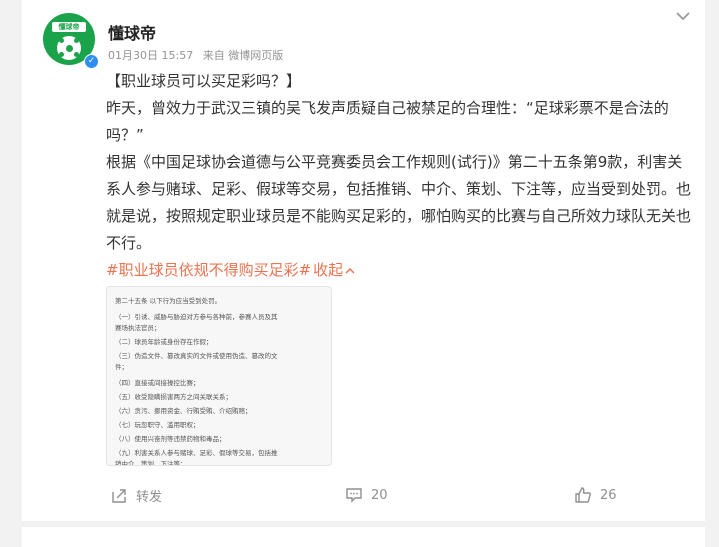 Image resolution: width=719 pixels, height=547 pixels. Describe the element at coordinates (196, 453) in the screenshot. I see `image-text-line: （九）利害关系人参与赌球、足彩、假球等交易，包括推` at that location.